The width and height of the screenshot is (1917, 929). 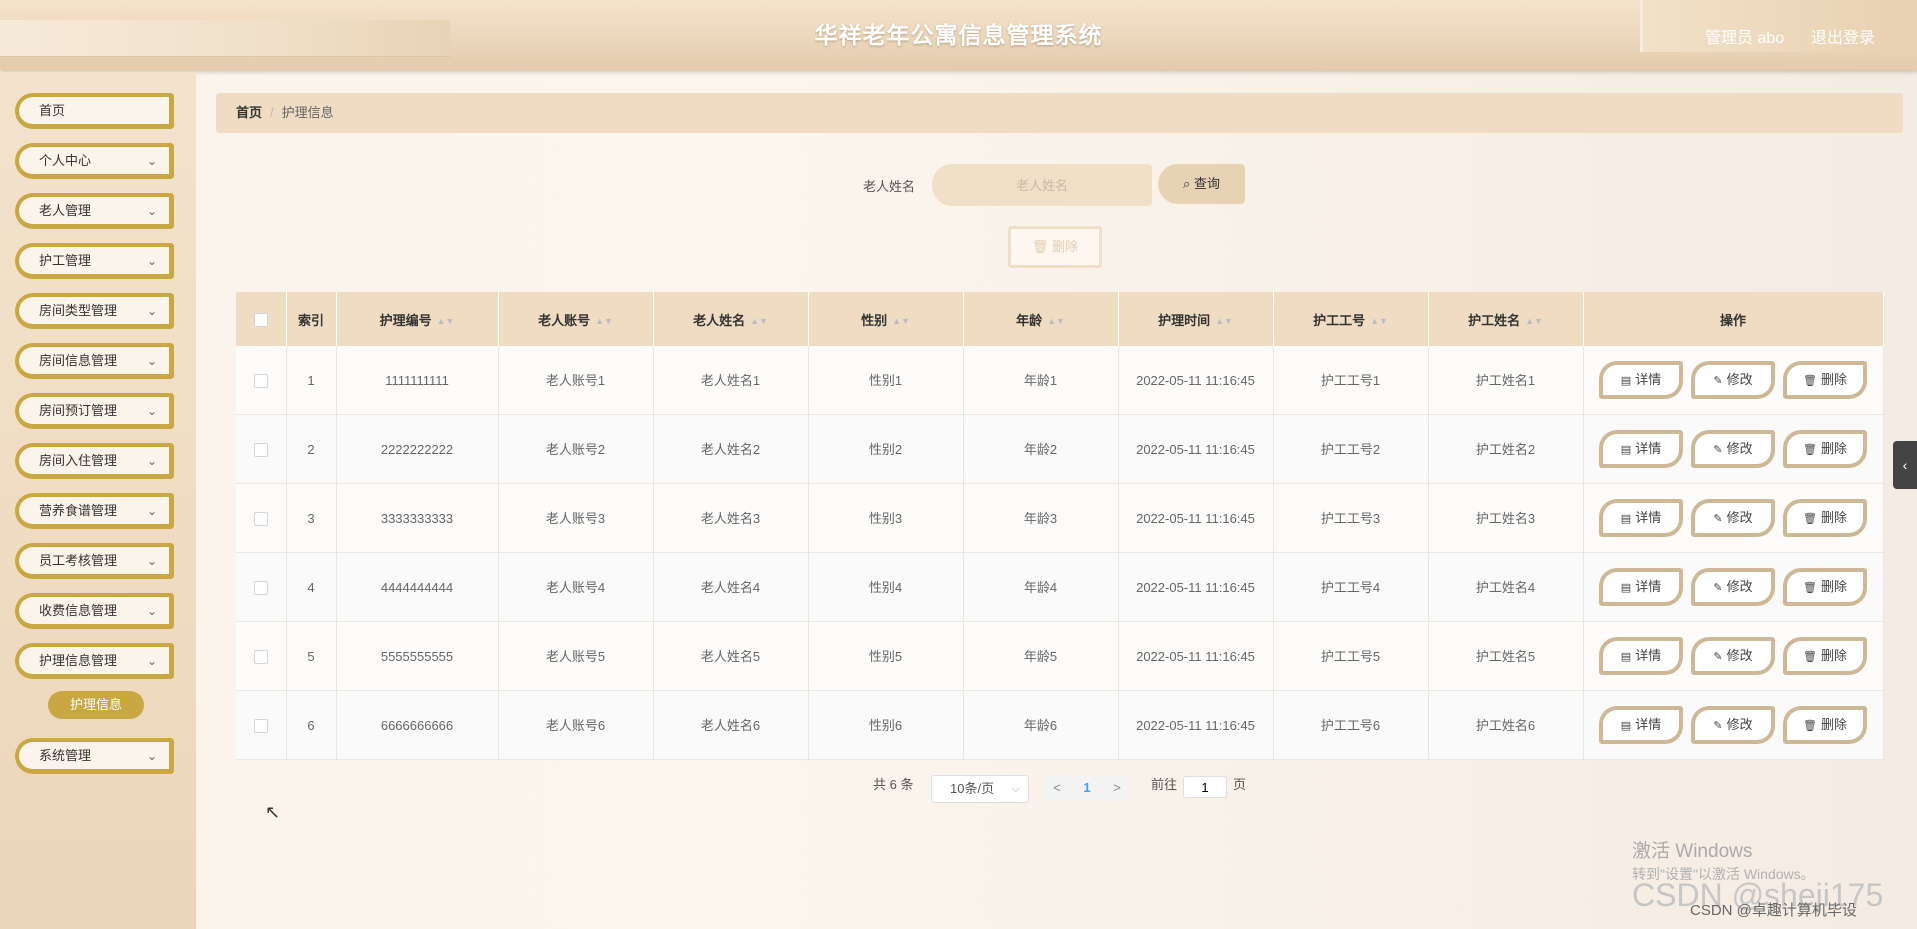 What do you see at coordinates (1201, 184) in the screenshot?
I see `search-button: ⌕ 查询` at bounding box center [1201, 184].